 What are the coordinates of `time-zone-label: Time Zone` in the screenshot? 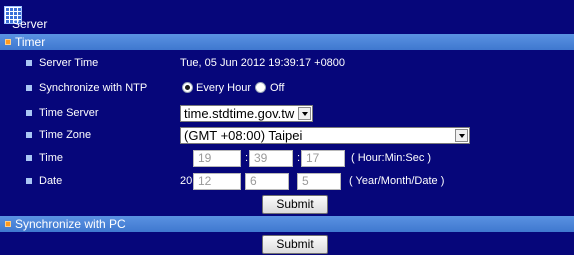 It's located at (65, 135).